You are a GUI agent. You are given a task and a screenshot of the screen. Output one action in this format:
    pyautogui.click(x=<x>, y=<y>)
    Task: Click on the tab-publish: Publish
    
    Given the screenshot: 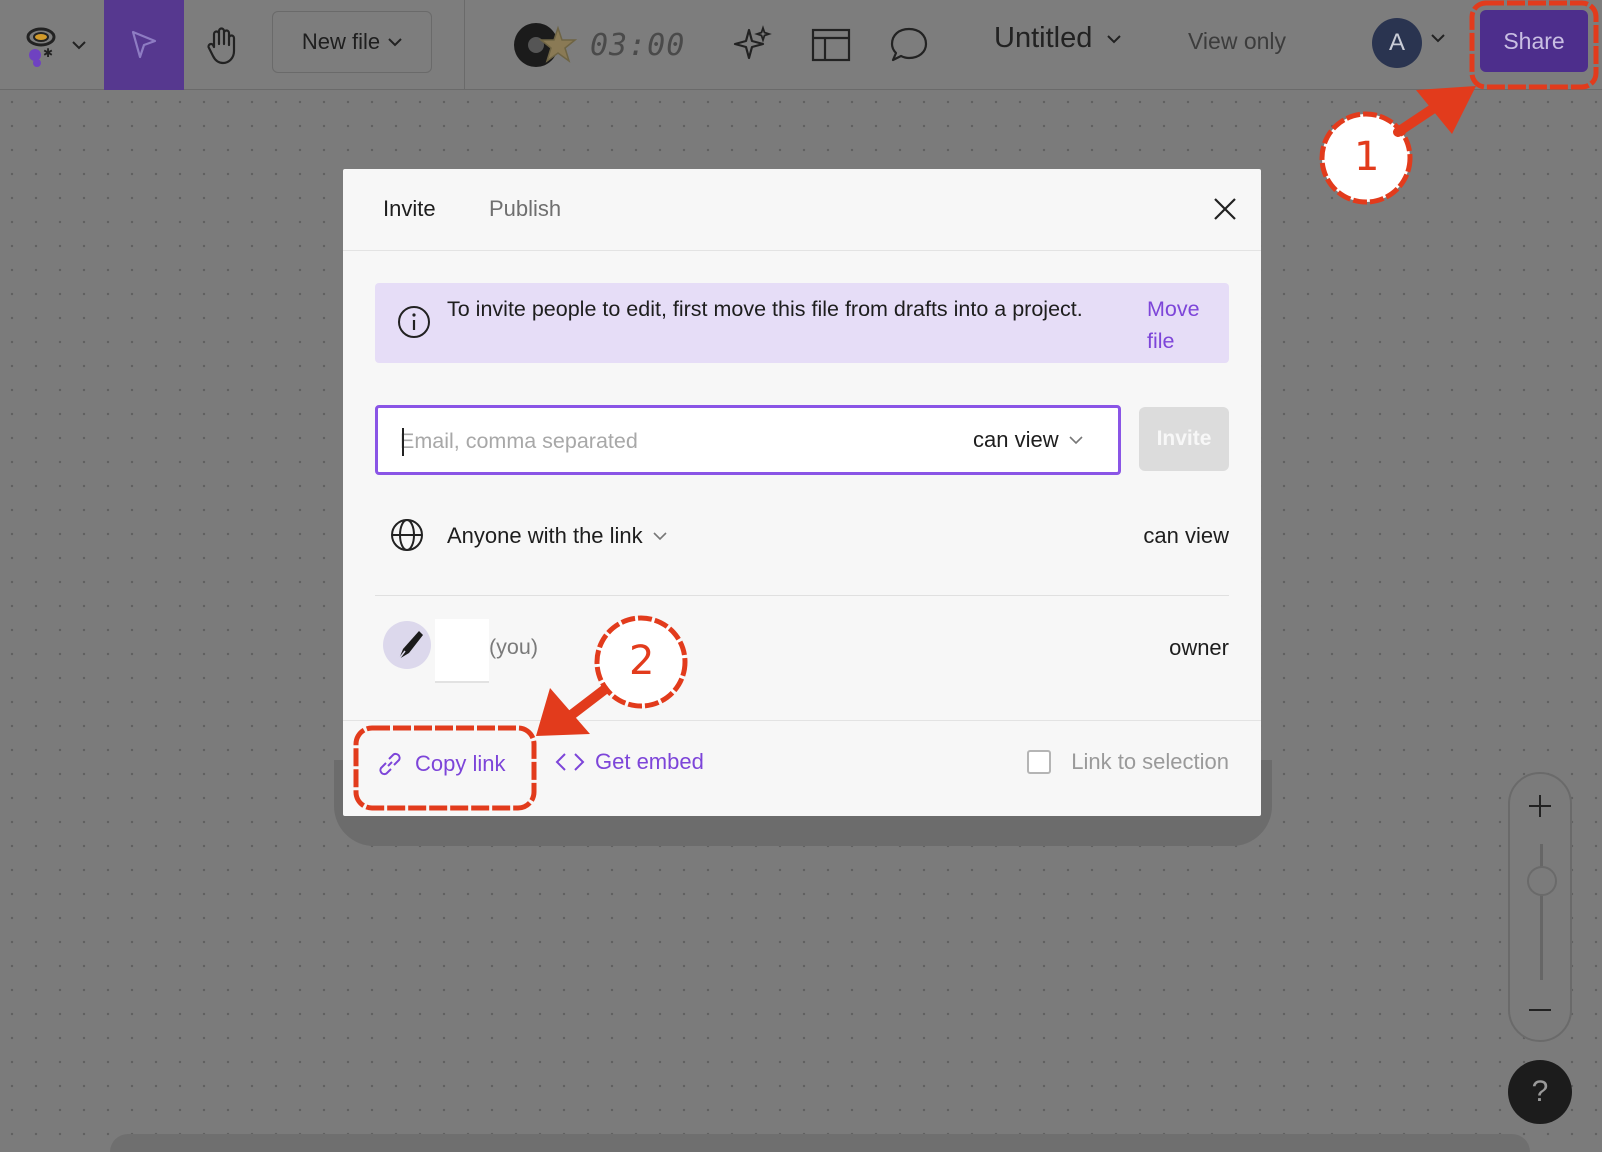 What is the action you would take?
    pyautogui.click(x=525, y=209)
    